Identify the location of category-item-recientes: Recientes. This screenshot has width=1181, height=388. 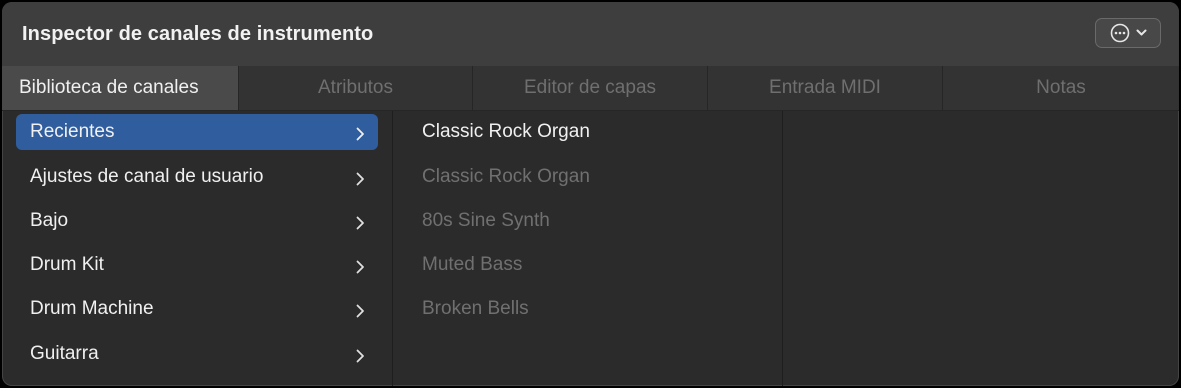
(197, 132).